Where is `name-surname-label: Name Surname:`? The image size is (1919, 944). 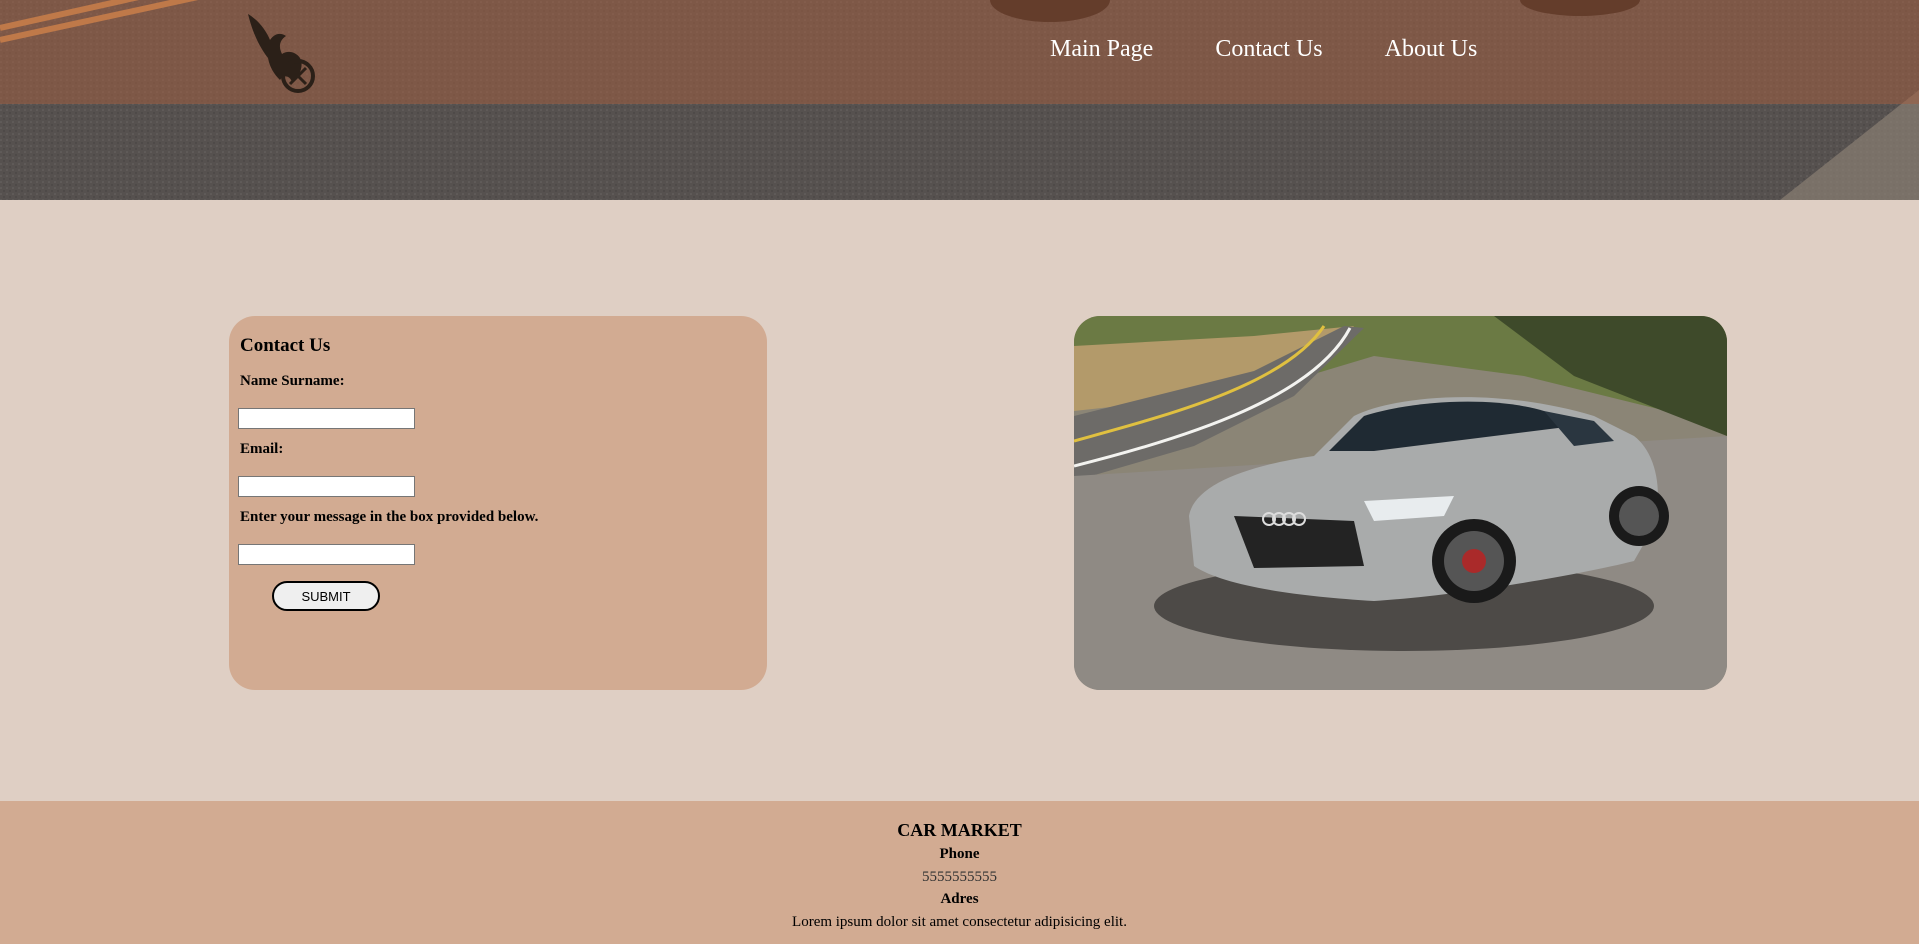
name-surname-label: Name Surname: is located at coordinates (292, 381).